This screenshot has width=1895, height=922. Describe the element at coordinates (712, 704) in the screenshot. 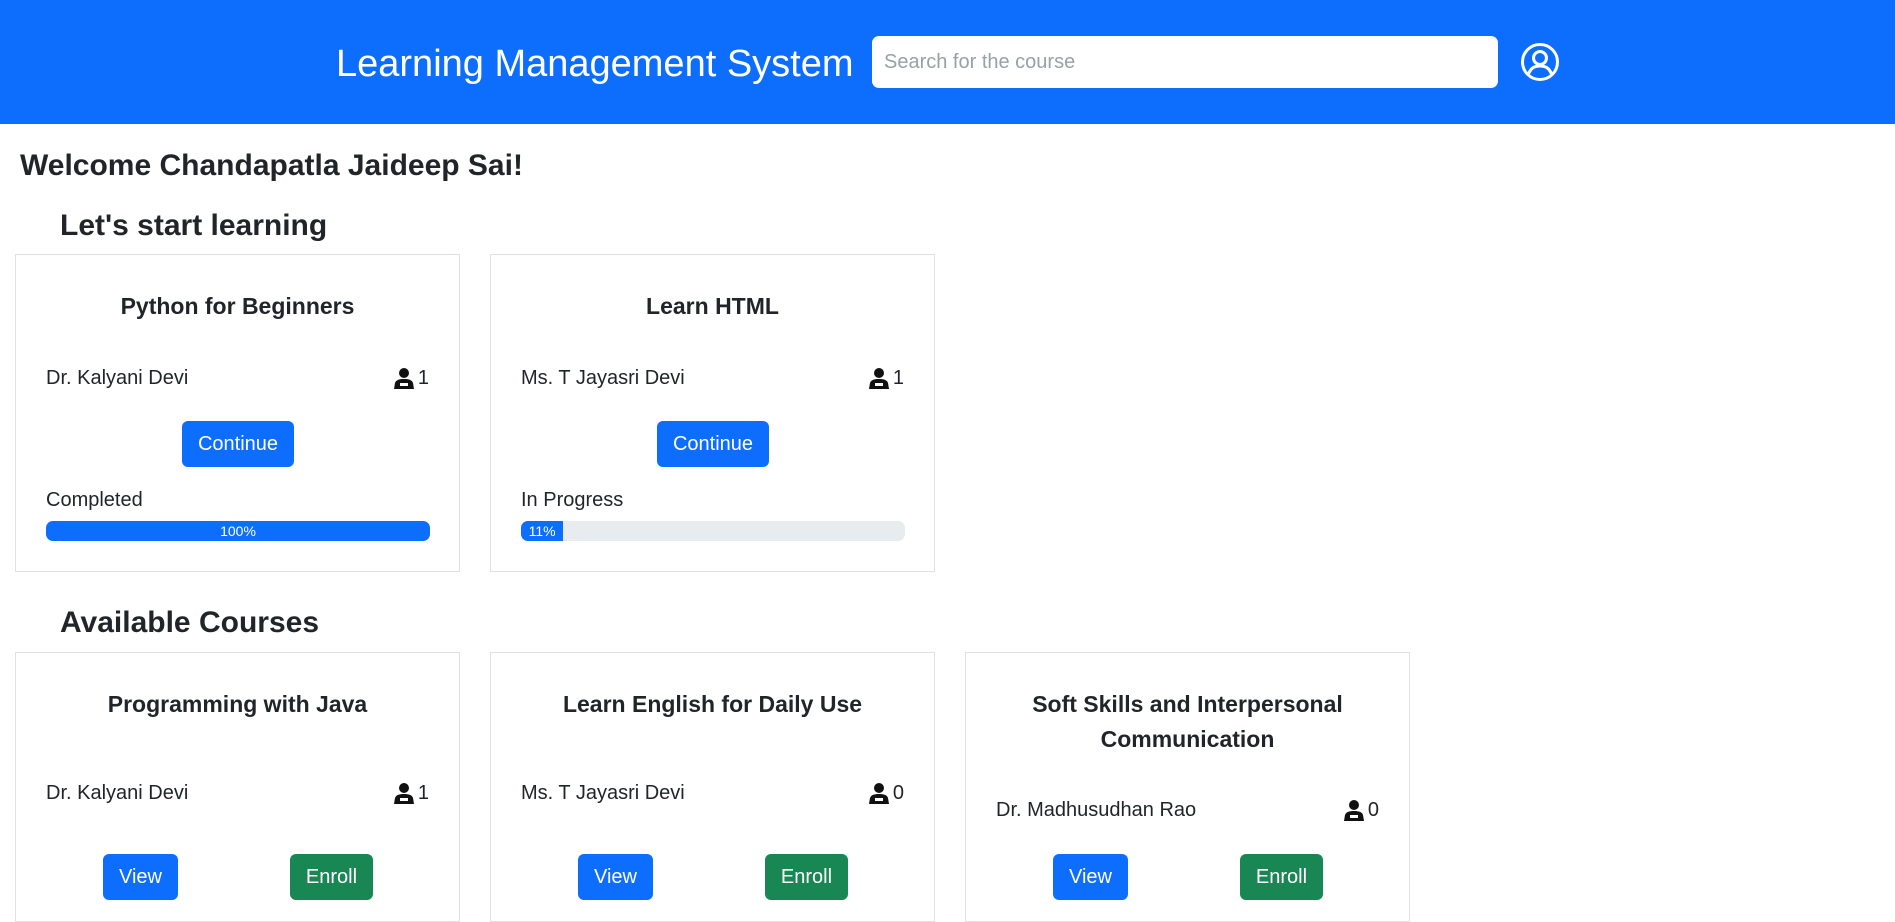

I see `course-title: Learn English for Daily Use` at that location.